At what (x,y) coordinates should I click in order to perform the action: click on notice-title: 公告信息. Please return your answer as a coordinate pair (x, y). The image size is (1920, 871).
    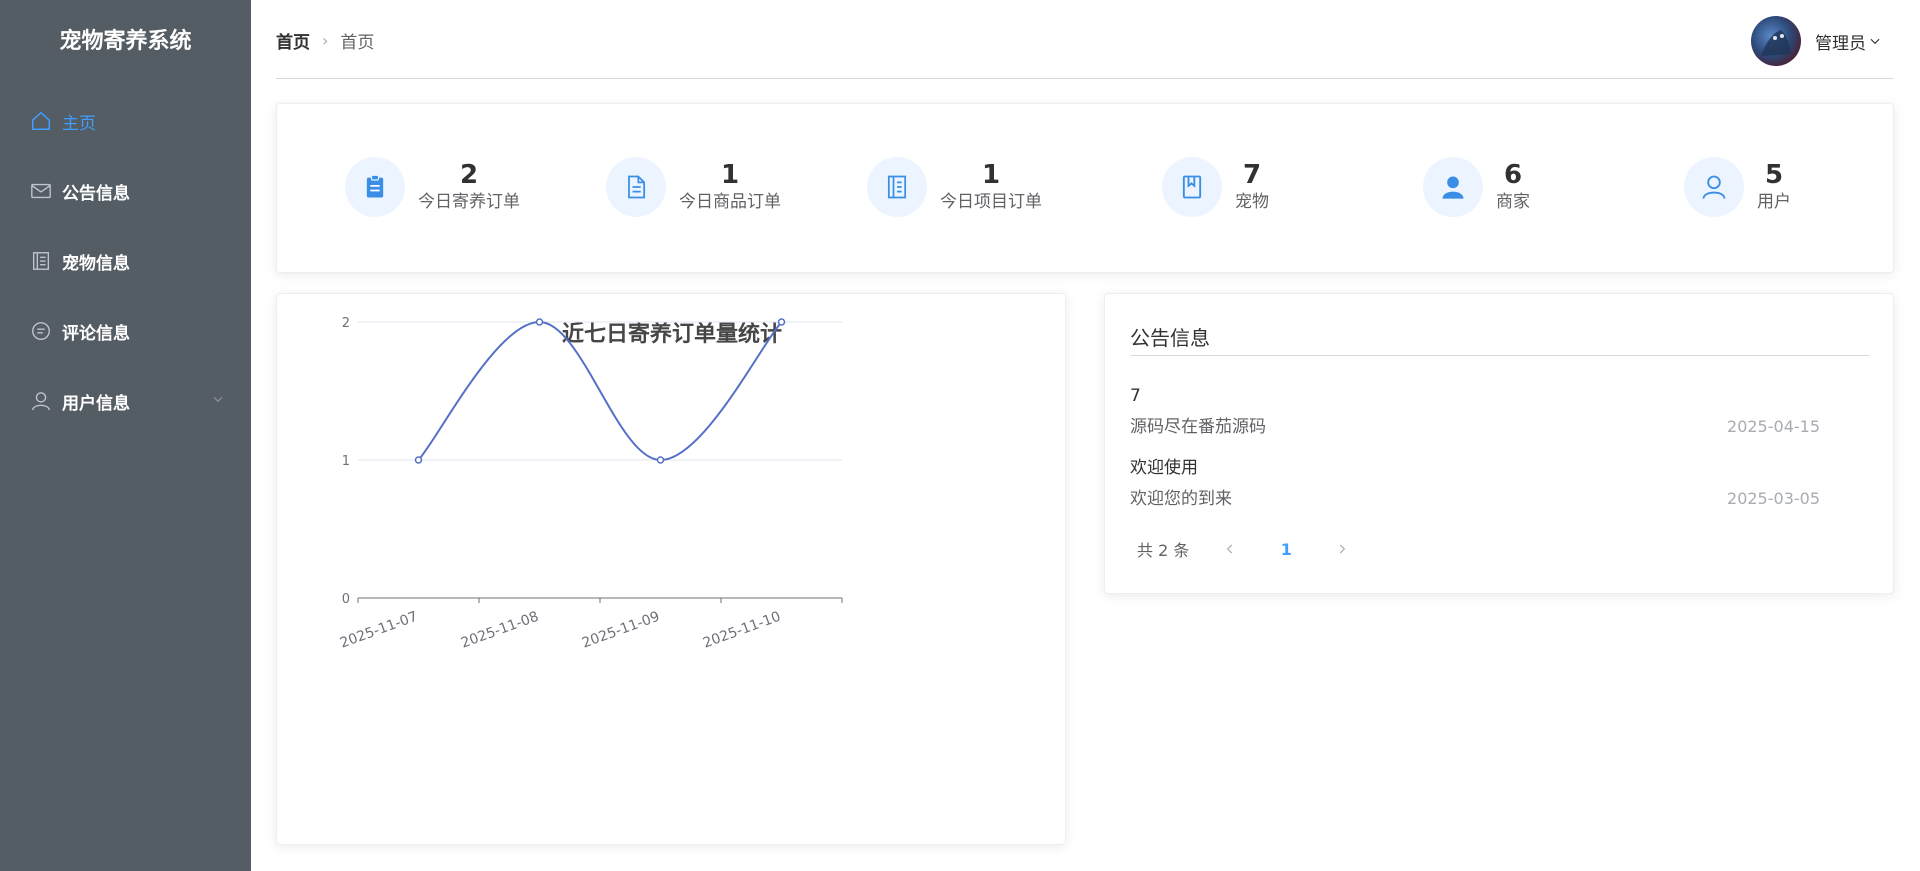
    Looking at the image, I should click on (1500, 339).